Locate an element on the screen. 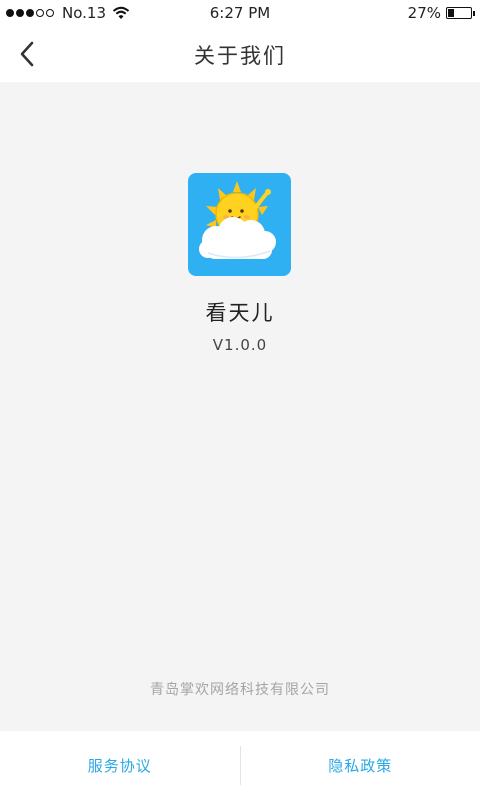  company-name: 青岛掌欢网络科技有限公司 is located at coordinates (240, 690).